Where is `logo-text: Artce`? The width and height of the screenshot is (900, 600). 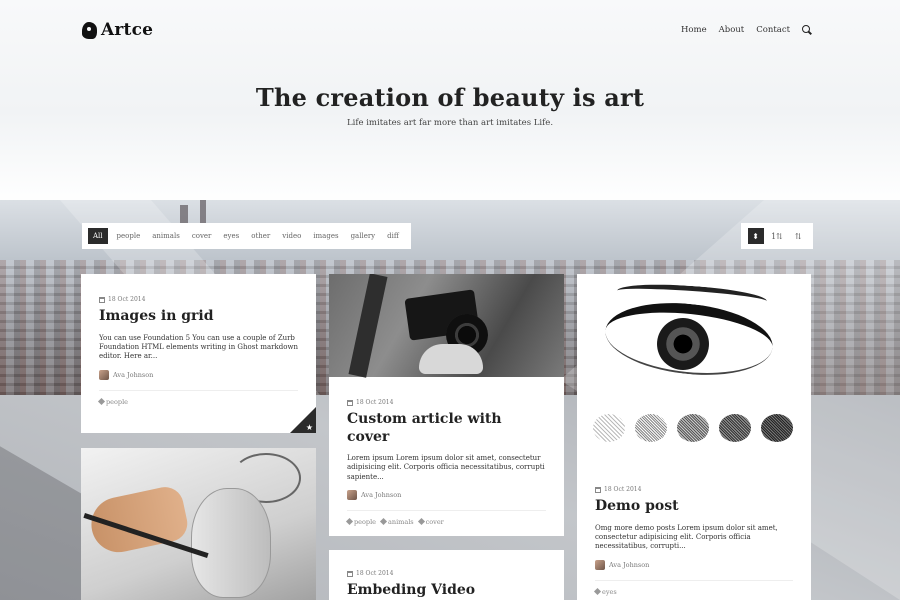 logo-text: Artce is located at coordinates (127, 30).